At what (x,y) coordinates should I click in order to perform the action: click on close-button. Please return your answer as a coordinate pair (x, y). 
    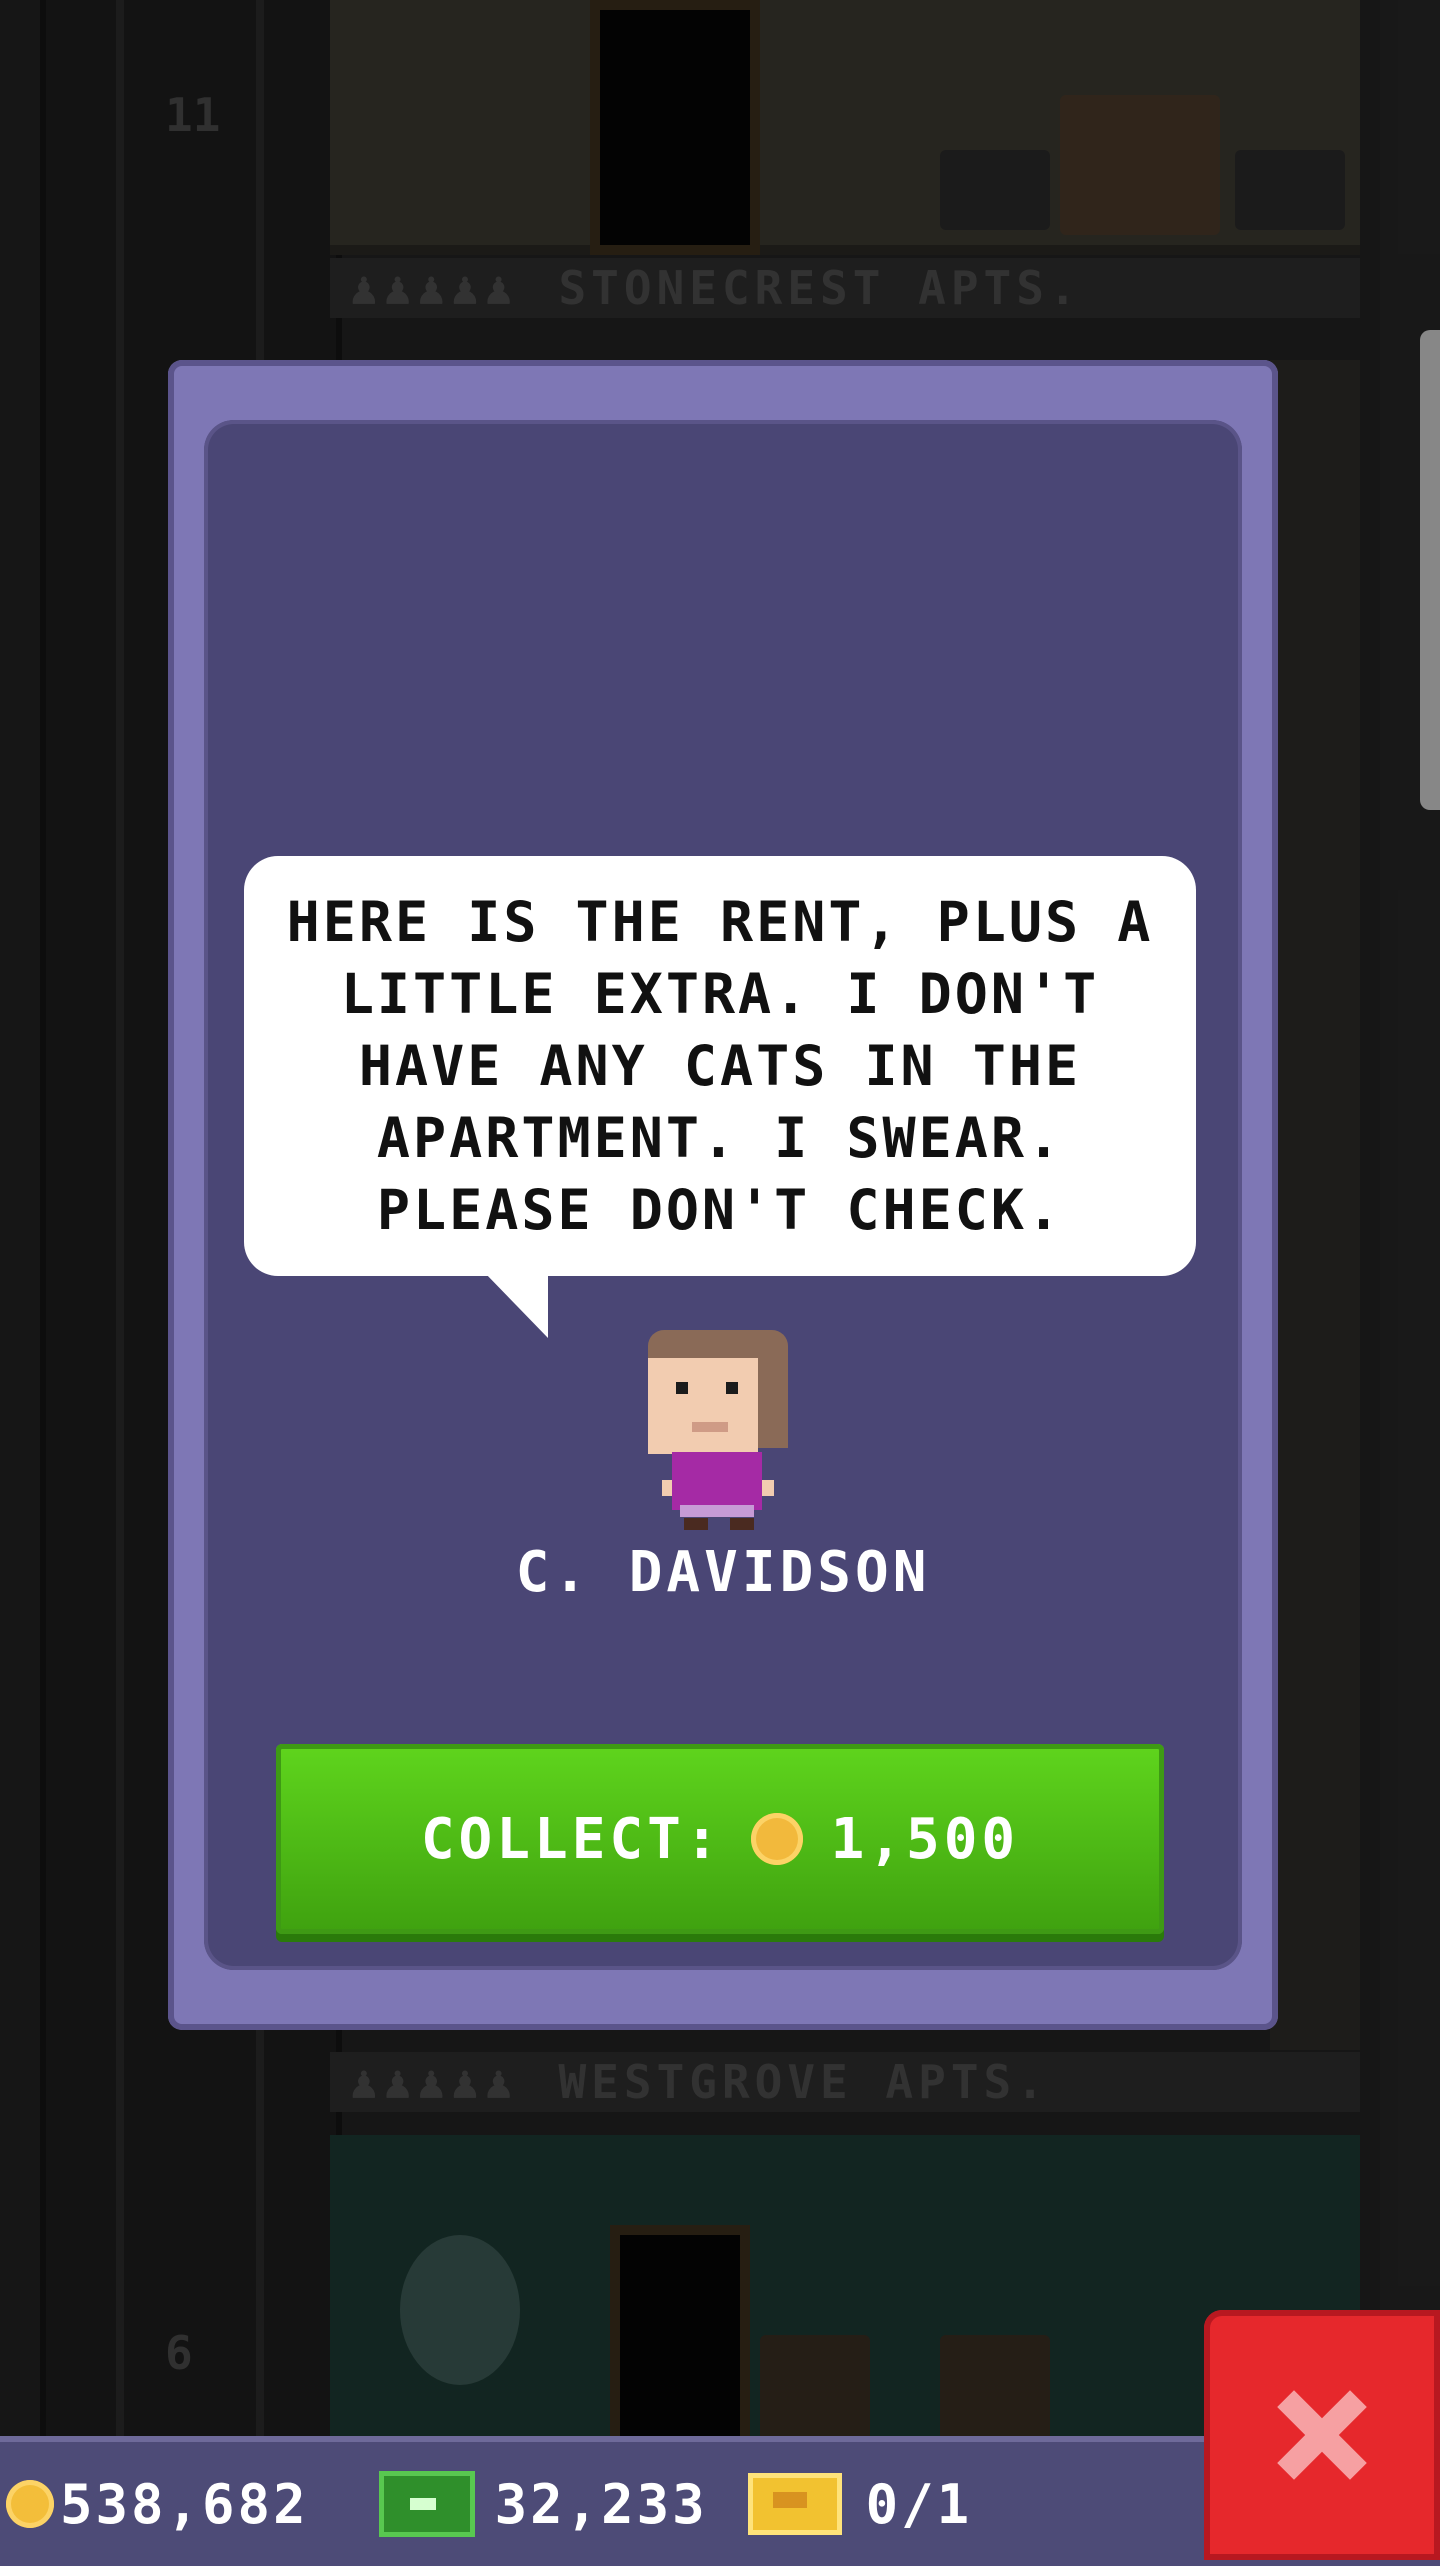
    Looking at the image, I should click on (1322, 2435).